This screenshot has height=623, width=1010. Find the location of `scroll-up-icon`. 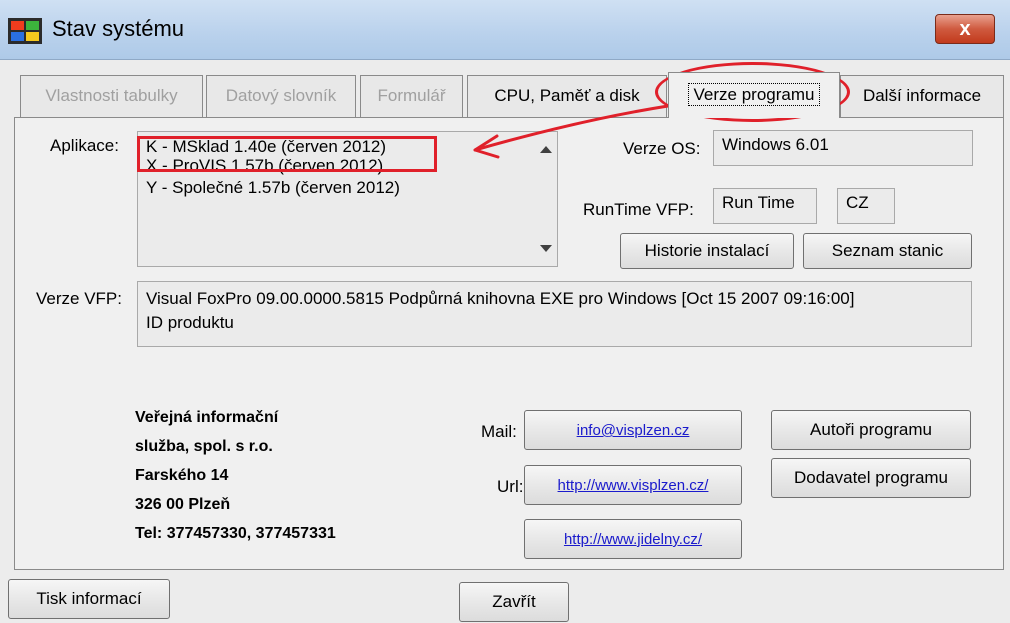

scroll-up-icon is located at coordinates (546, 149).